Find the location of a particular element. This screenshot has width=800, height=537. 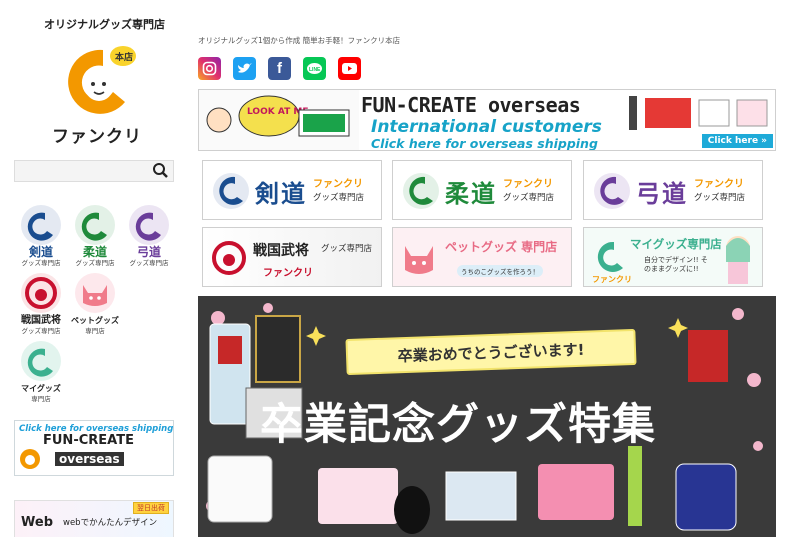

next-day-badge: 翌日出荷 is located at coordinates (151, 508).